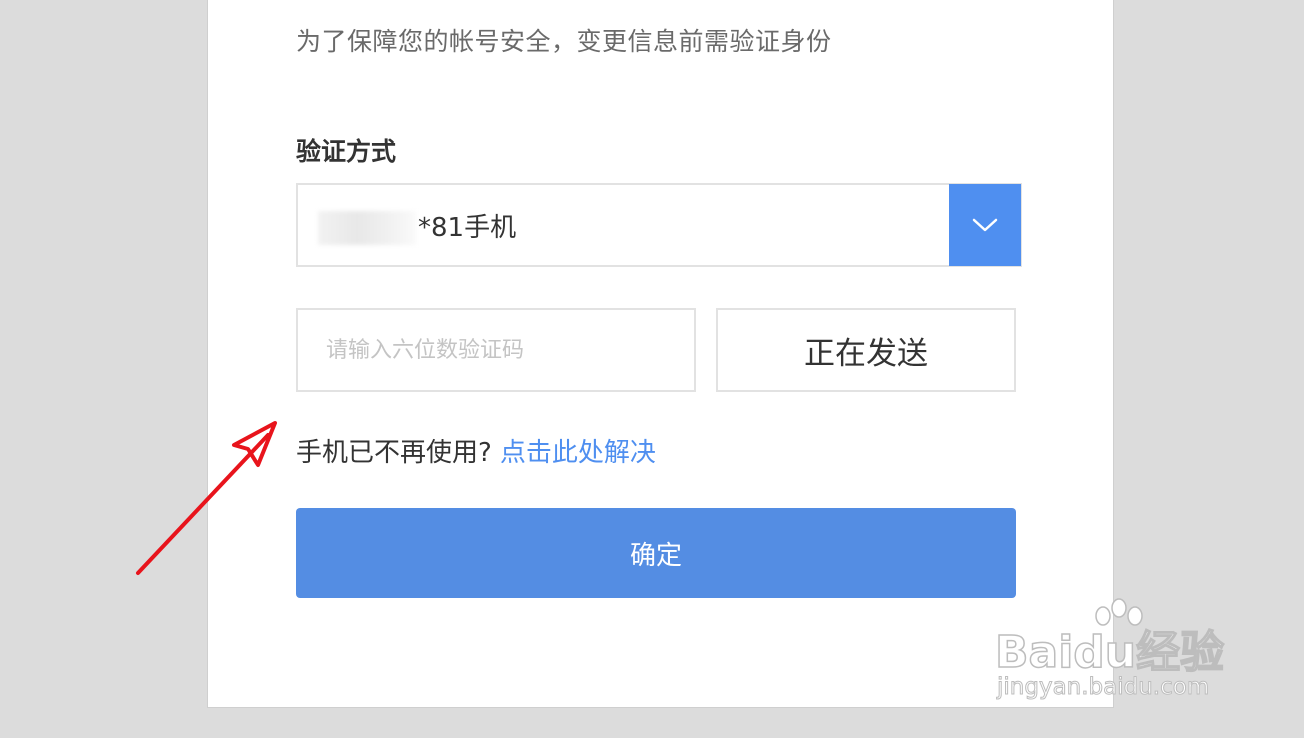  Describe the element at coordinates (206, 498) in the screenshot. I see `red-arrow-annotation` at that location.